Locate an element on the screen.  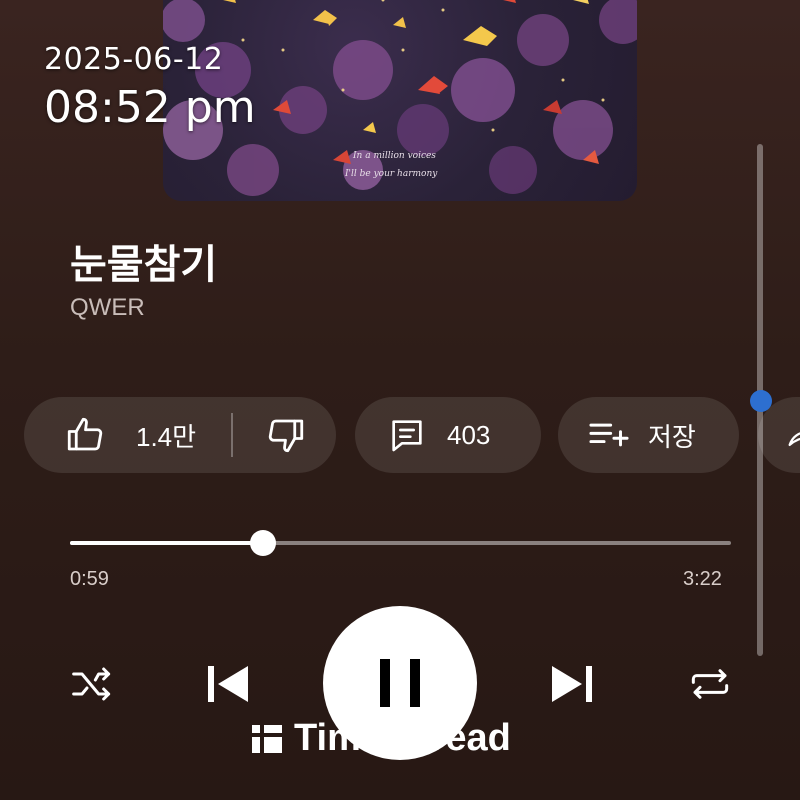
date-text: 2025-06-12 is located at coordinates (134, 59).